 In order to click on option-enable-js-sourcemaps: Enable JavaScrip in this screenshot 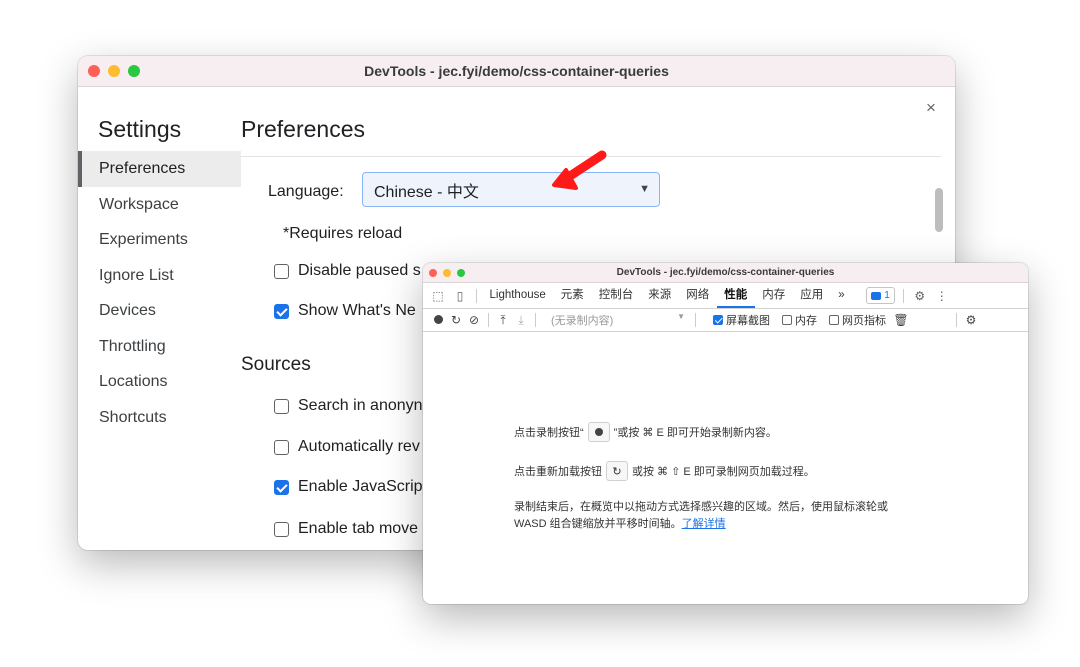, I will do `click(348, 487)`.